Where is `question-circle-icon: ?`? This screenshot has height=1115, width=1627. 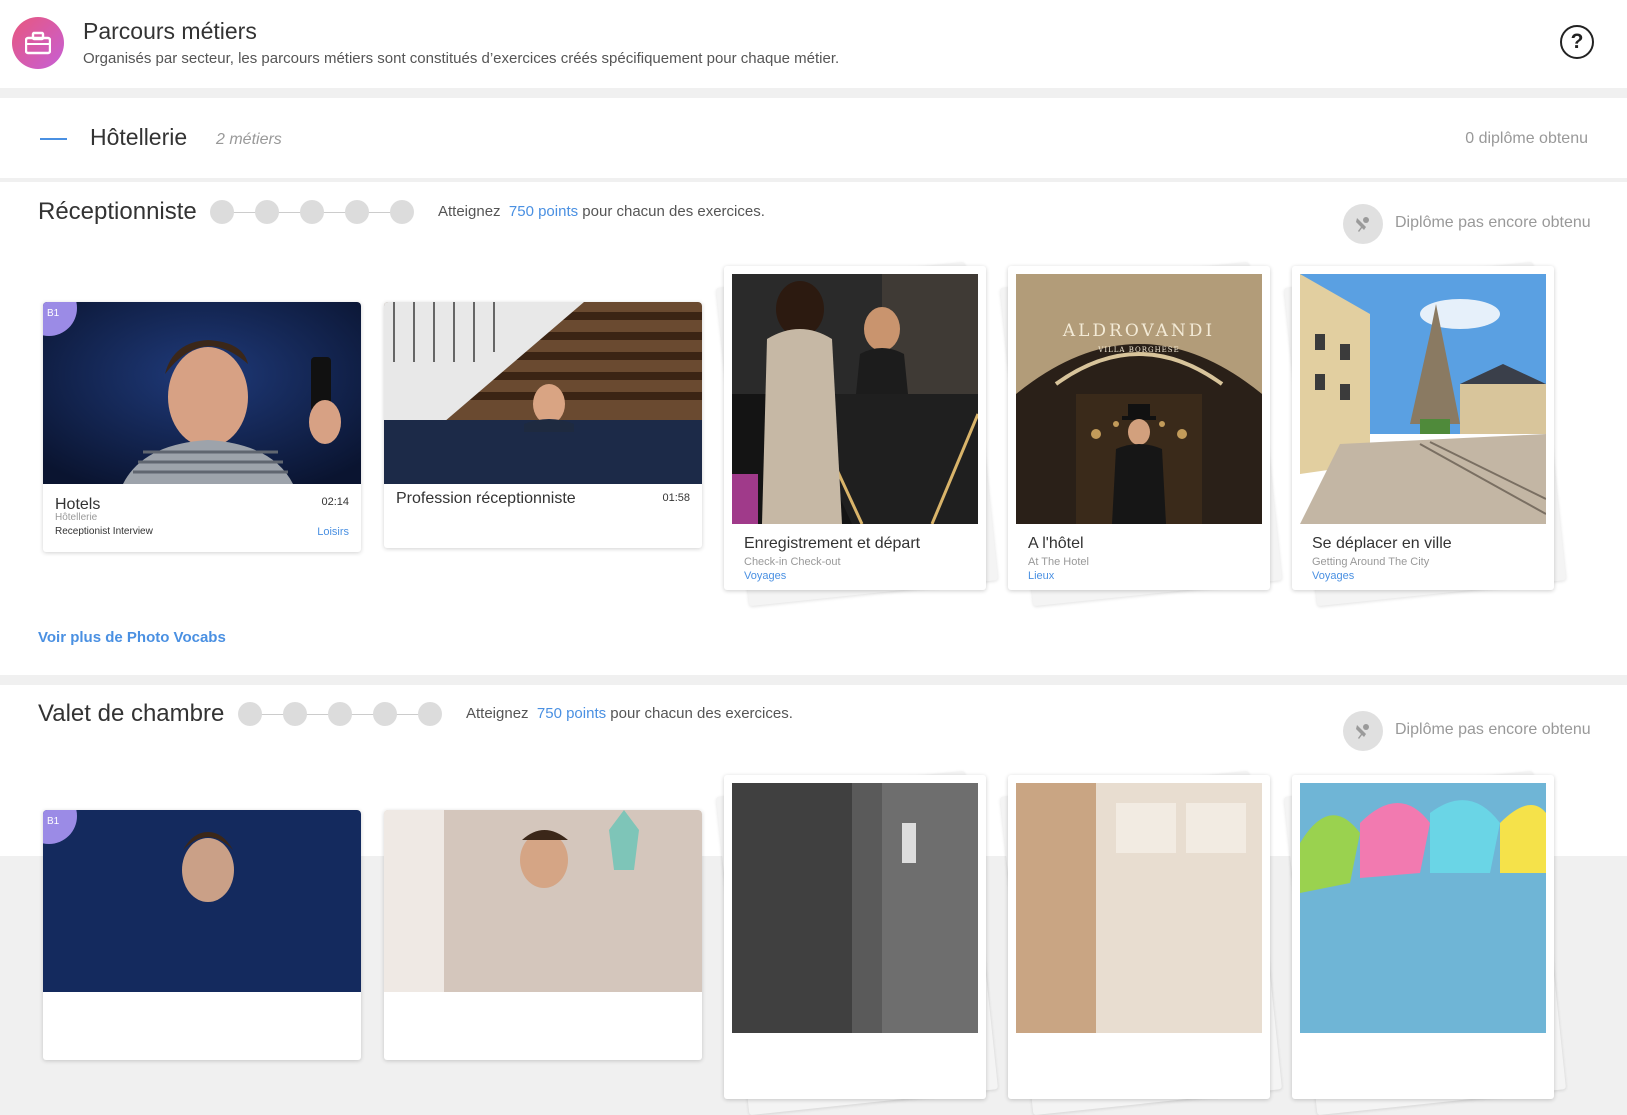 question-circle-icon: ? is located at coordinates (1577, 42).